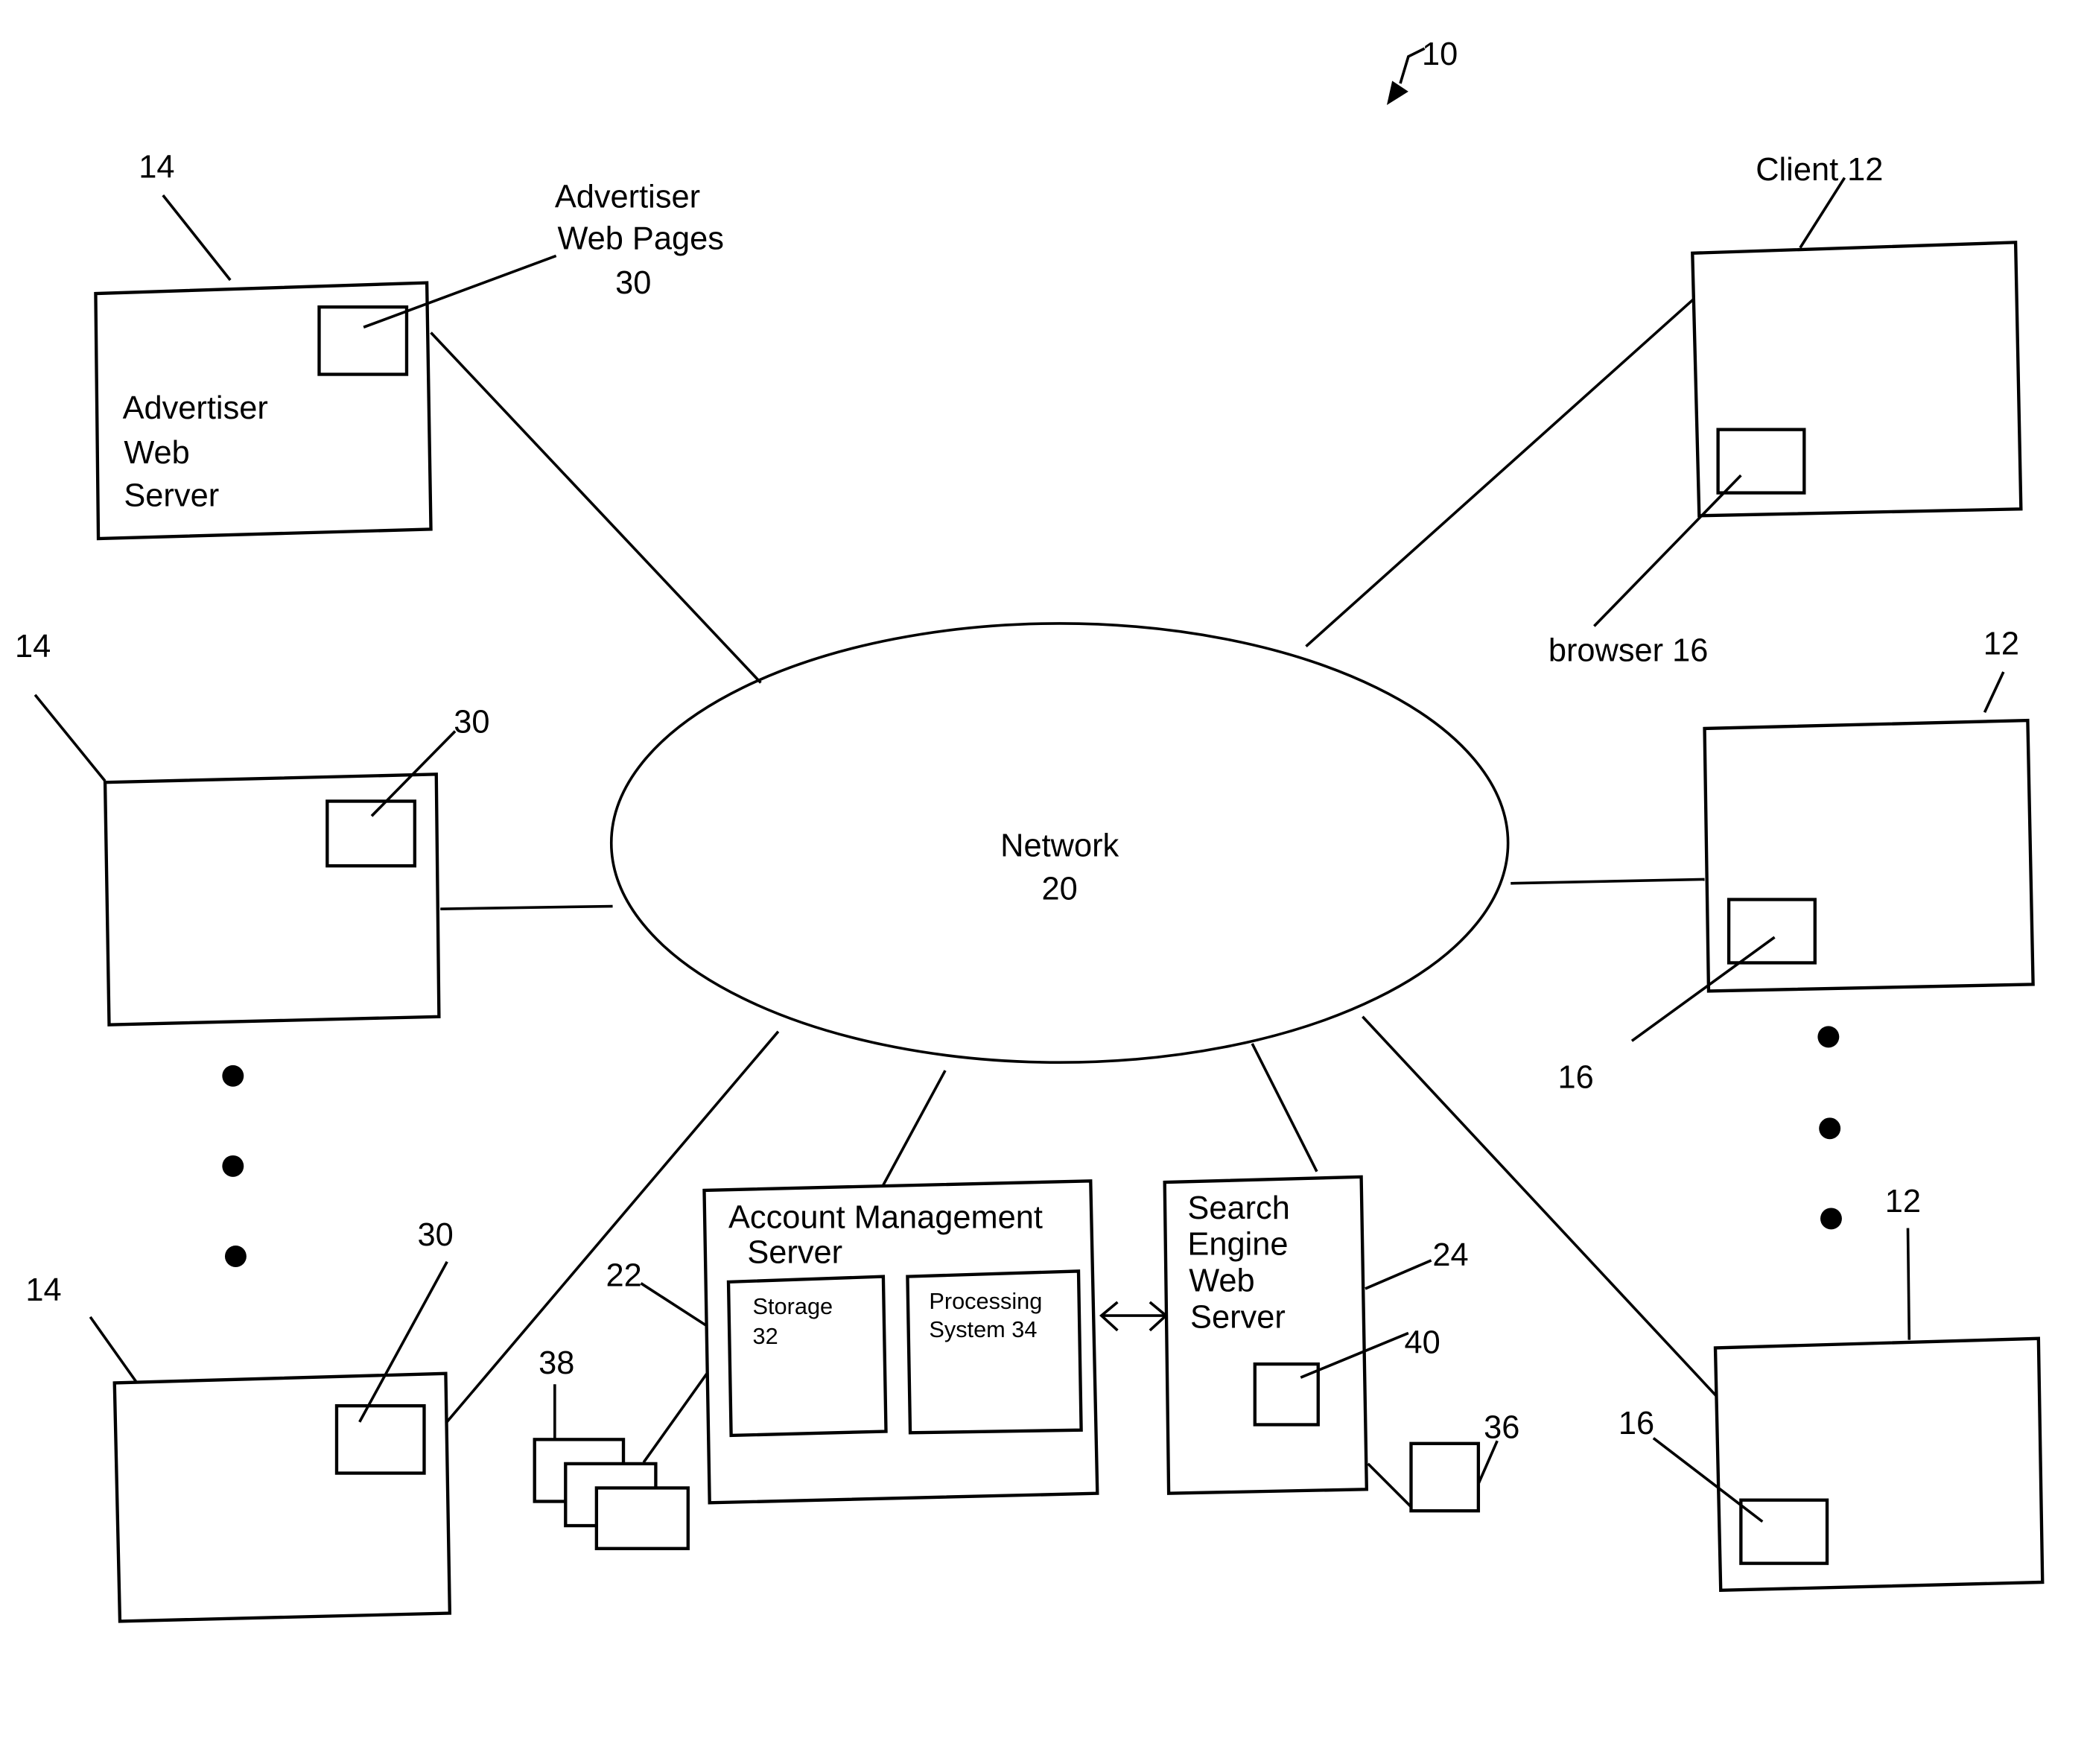 The width and height of the screenshot is (2087, 1764). What do you see at coordinates (983, 1329) in the screenshot?
I see `processing-label-2: System 34` at bounding box center [983, 1329].